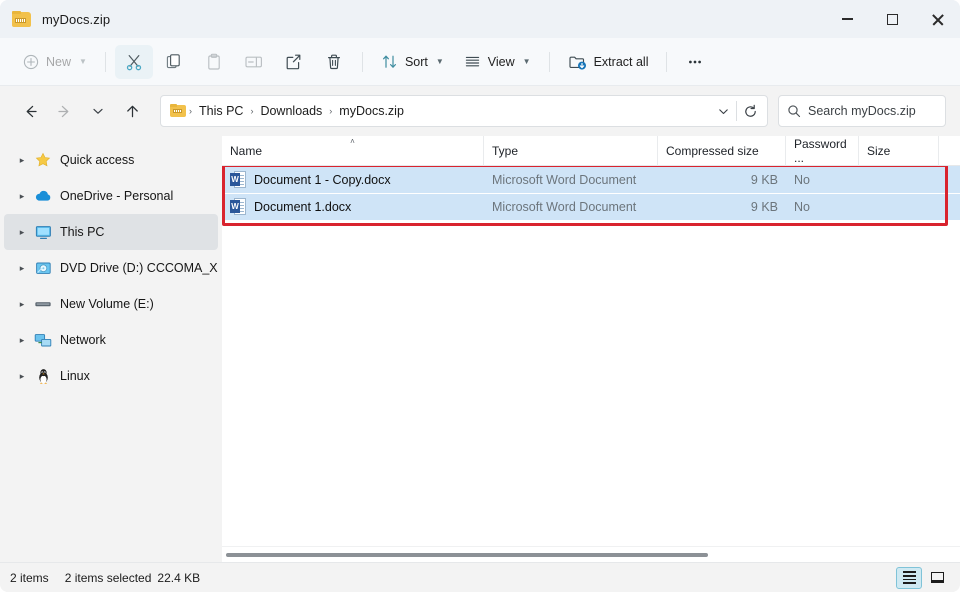  I want to click on up-button, so click(132, 111).